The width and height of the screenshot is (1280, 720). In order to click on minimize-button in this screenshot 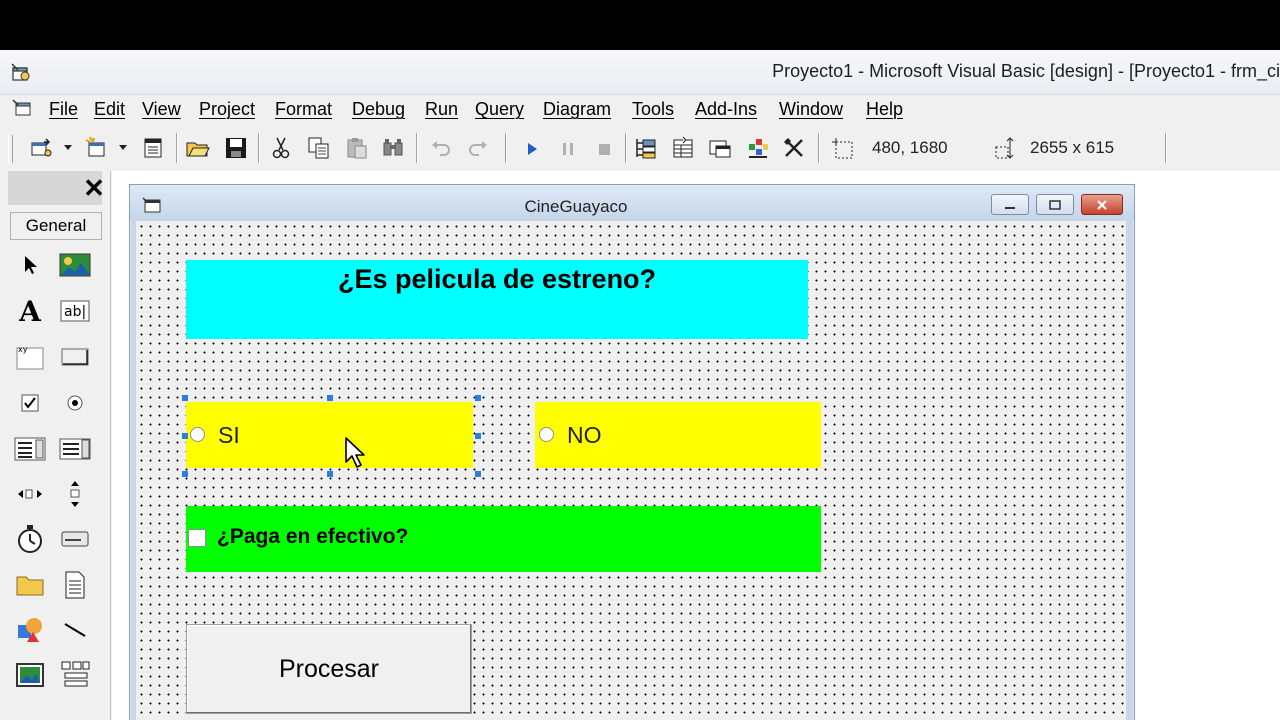, I will do `click(1010, 204)`.